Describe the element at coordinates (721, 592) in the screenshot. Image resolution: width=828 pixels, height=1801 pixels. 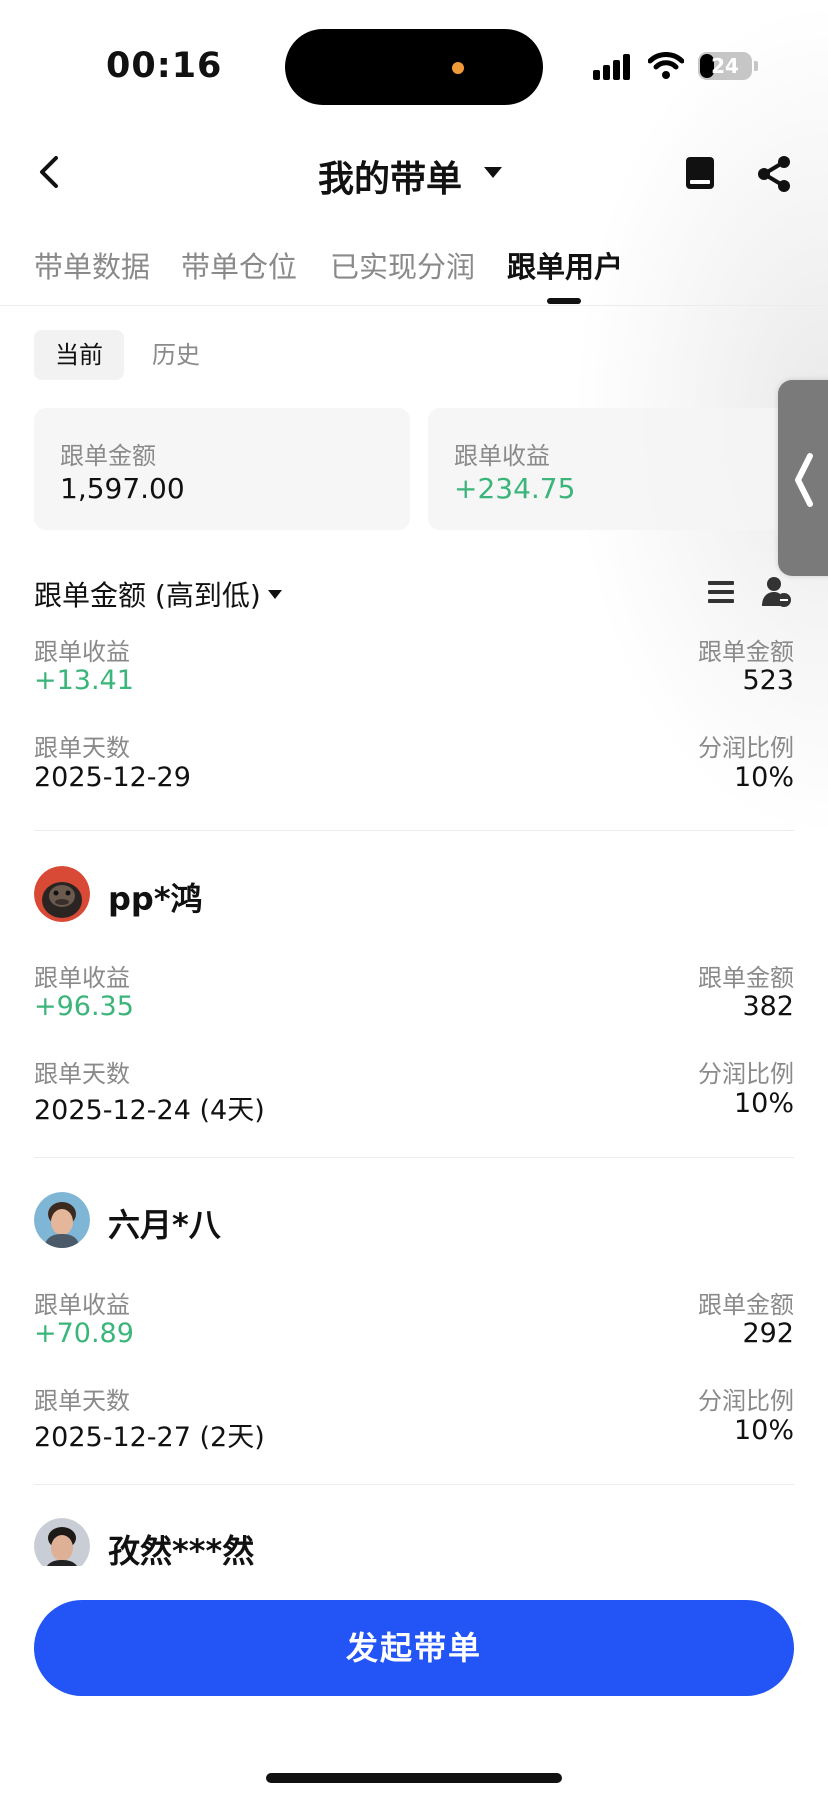
I see `list-view-icon` at that location.